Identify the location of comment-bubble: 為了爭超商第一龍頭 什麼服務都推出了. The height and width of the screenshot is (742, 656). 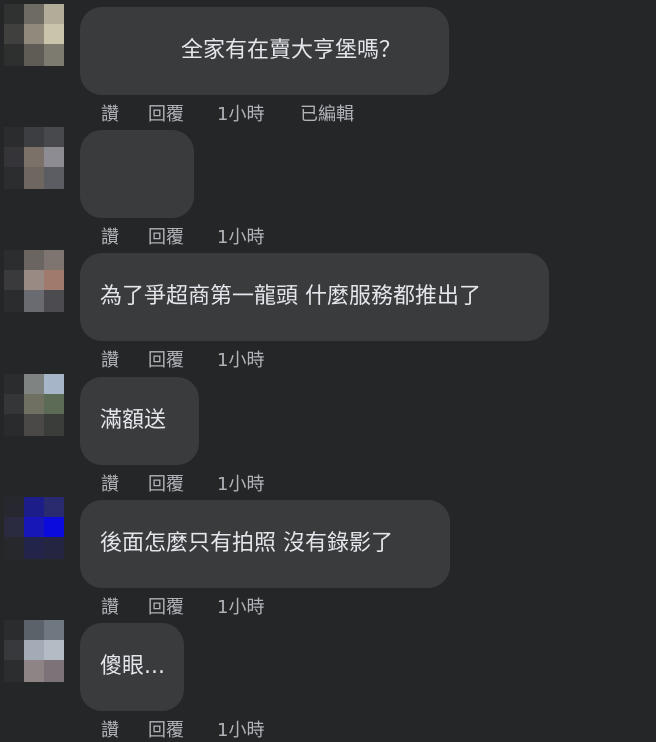
(314, 297).